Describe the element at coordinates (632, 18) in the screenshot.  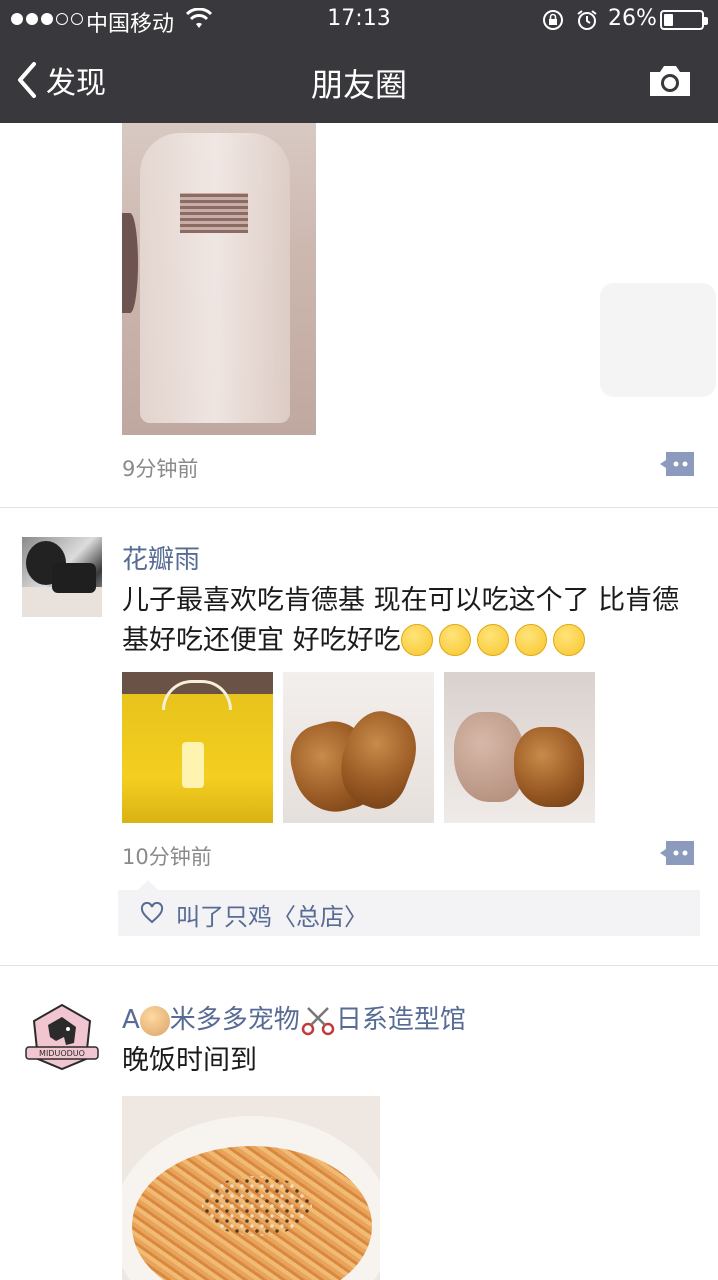
I see `battery-percentage: 26%` at that location.